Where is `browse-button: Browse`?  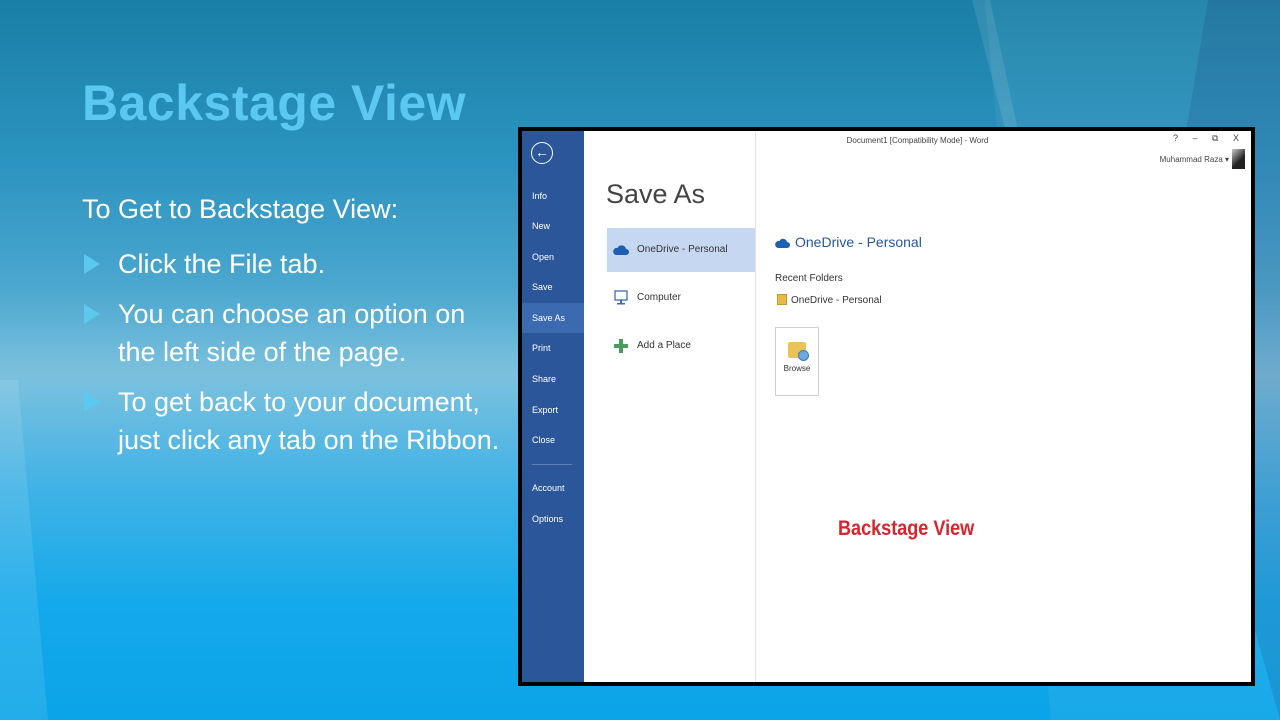 browse-button: Browse is located at coordinates (797, 361).